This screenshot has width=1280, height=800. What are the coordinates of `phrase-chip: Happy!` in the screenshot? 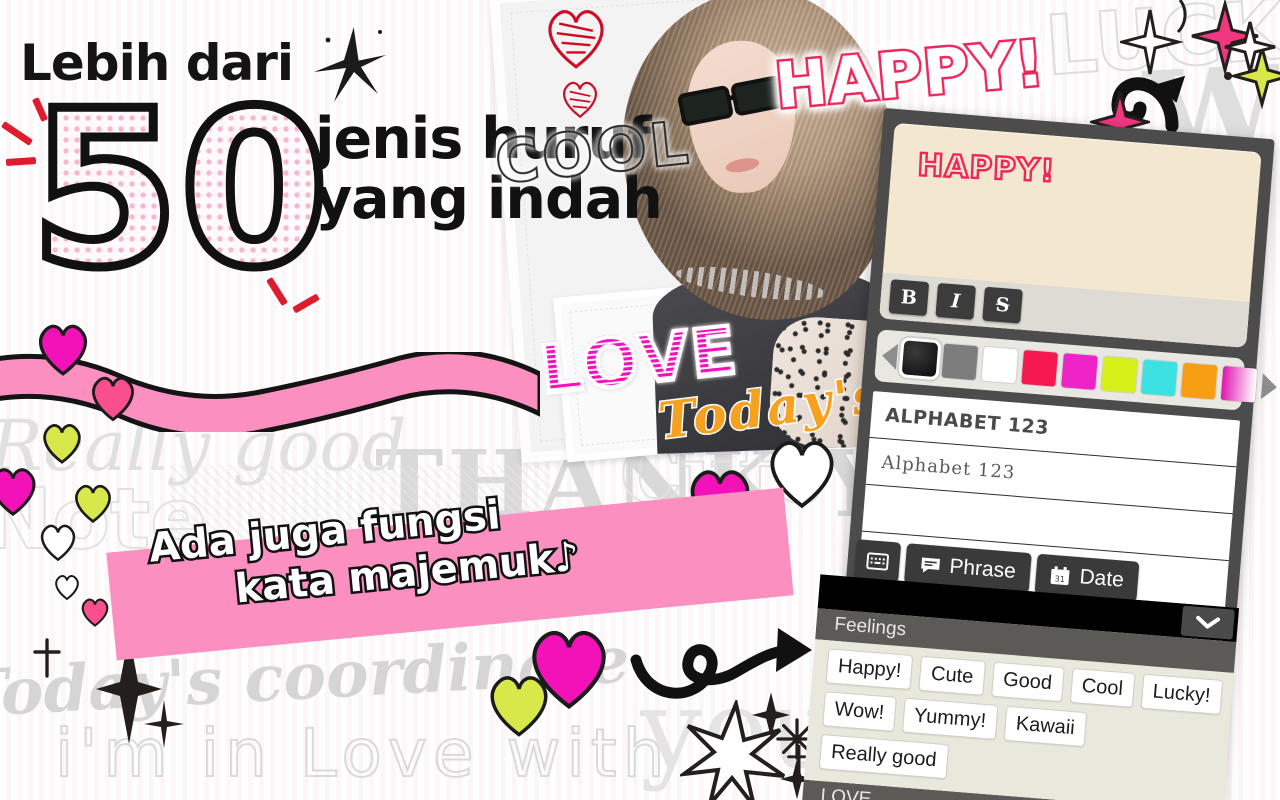 It's located at (869, 669).